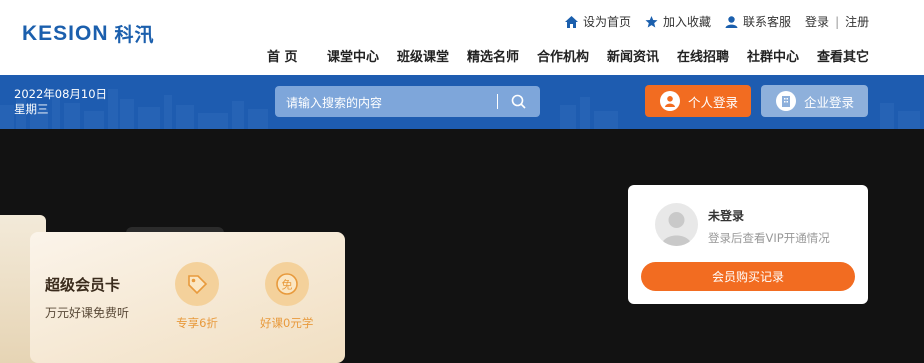  I want to click on date-text: 2022年08月10日, so click(61, 94).